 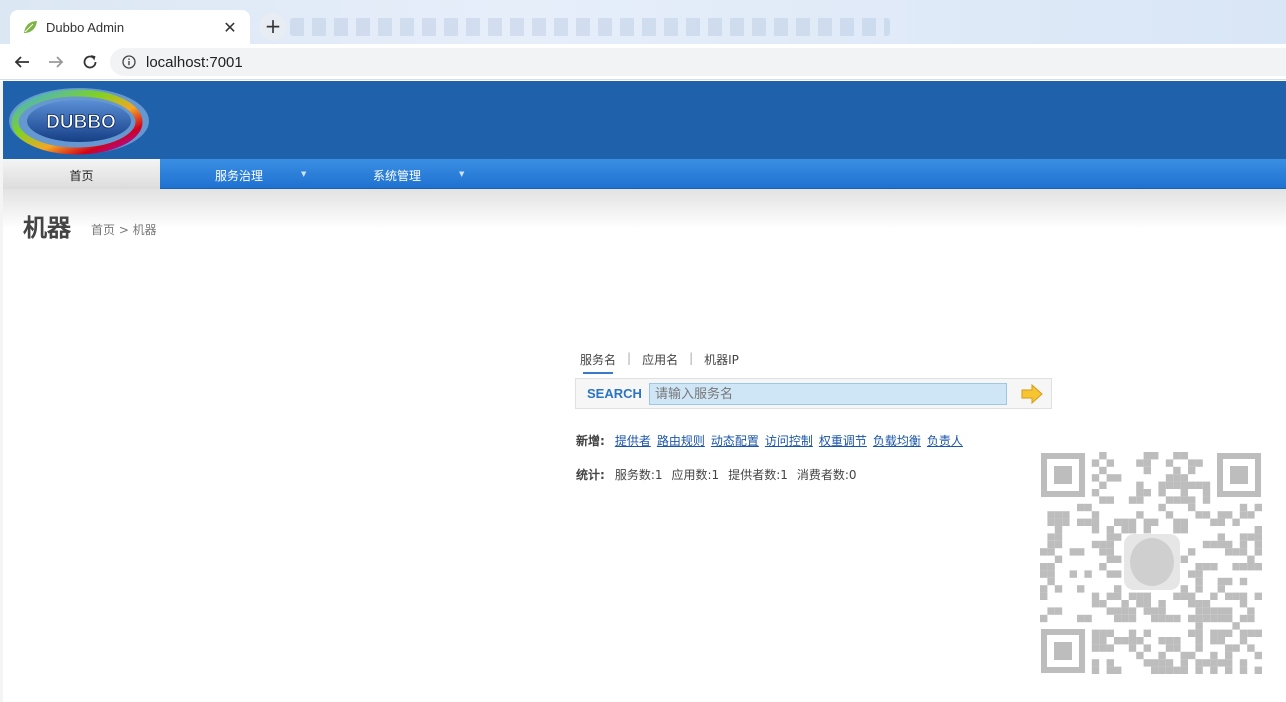 What do you see at coordinates (735, 440) in the screenshot?
I see `link-dynamic-config: 动态配置` at bounding box center [735, 440].